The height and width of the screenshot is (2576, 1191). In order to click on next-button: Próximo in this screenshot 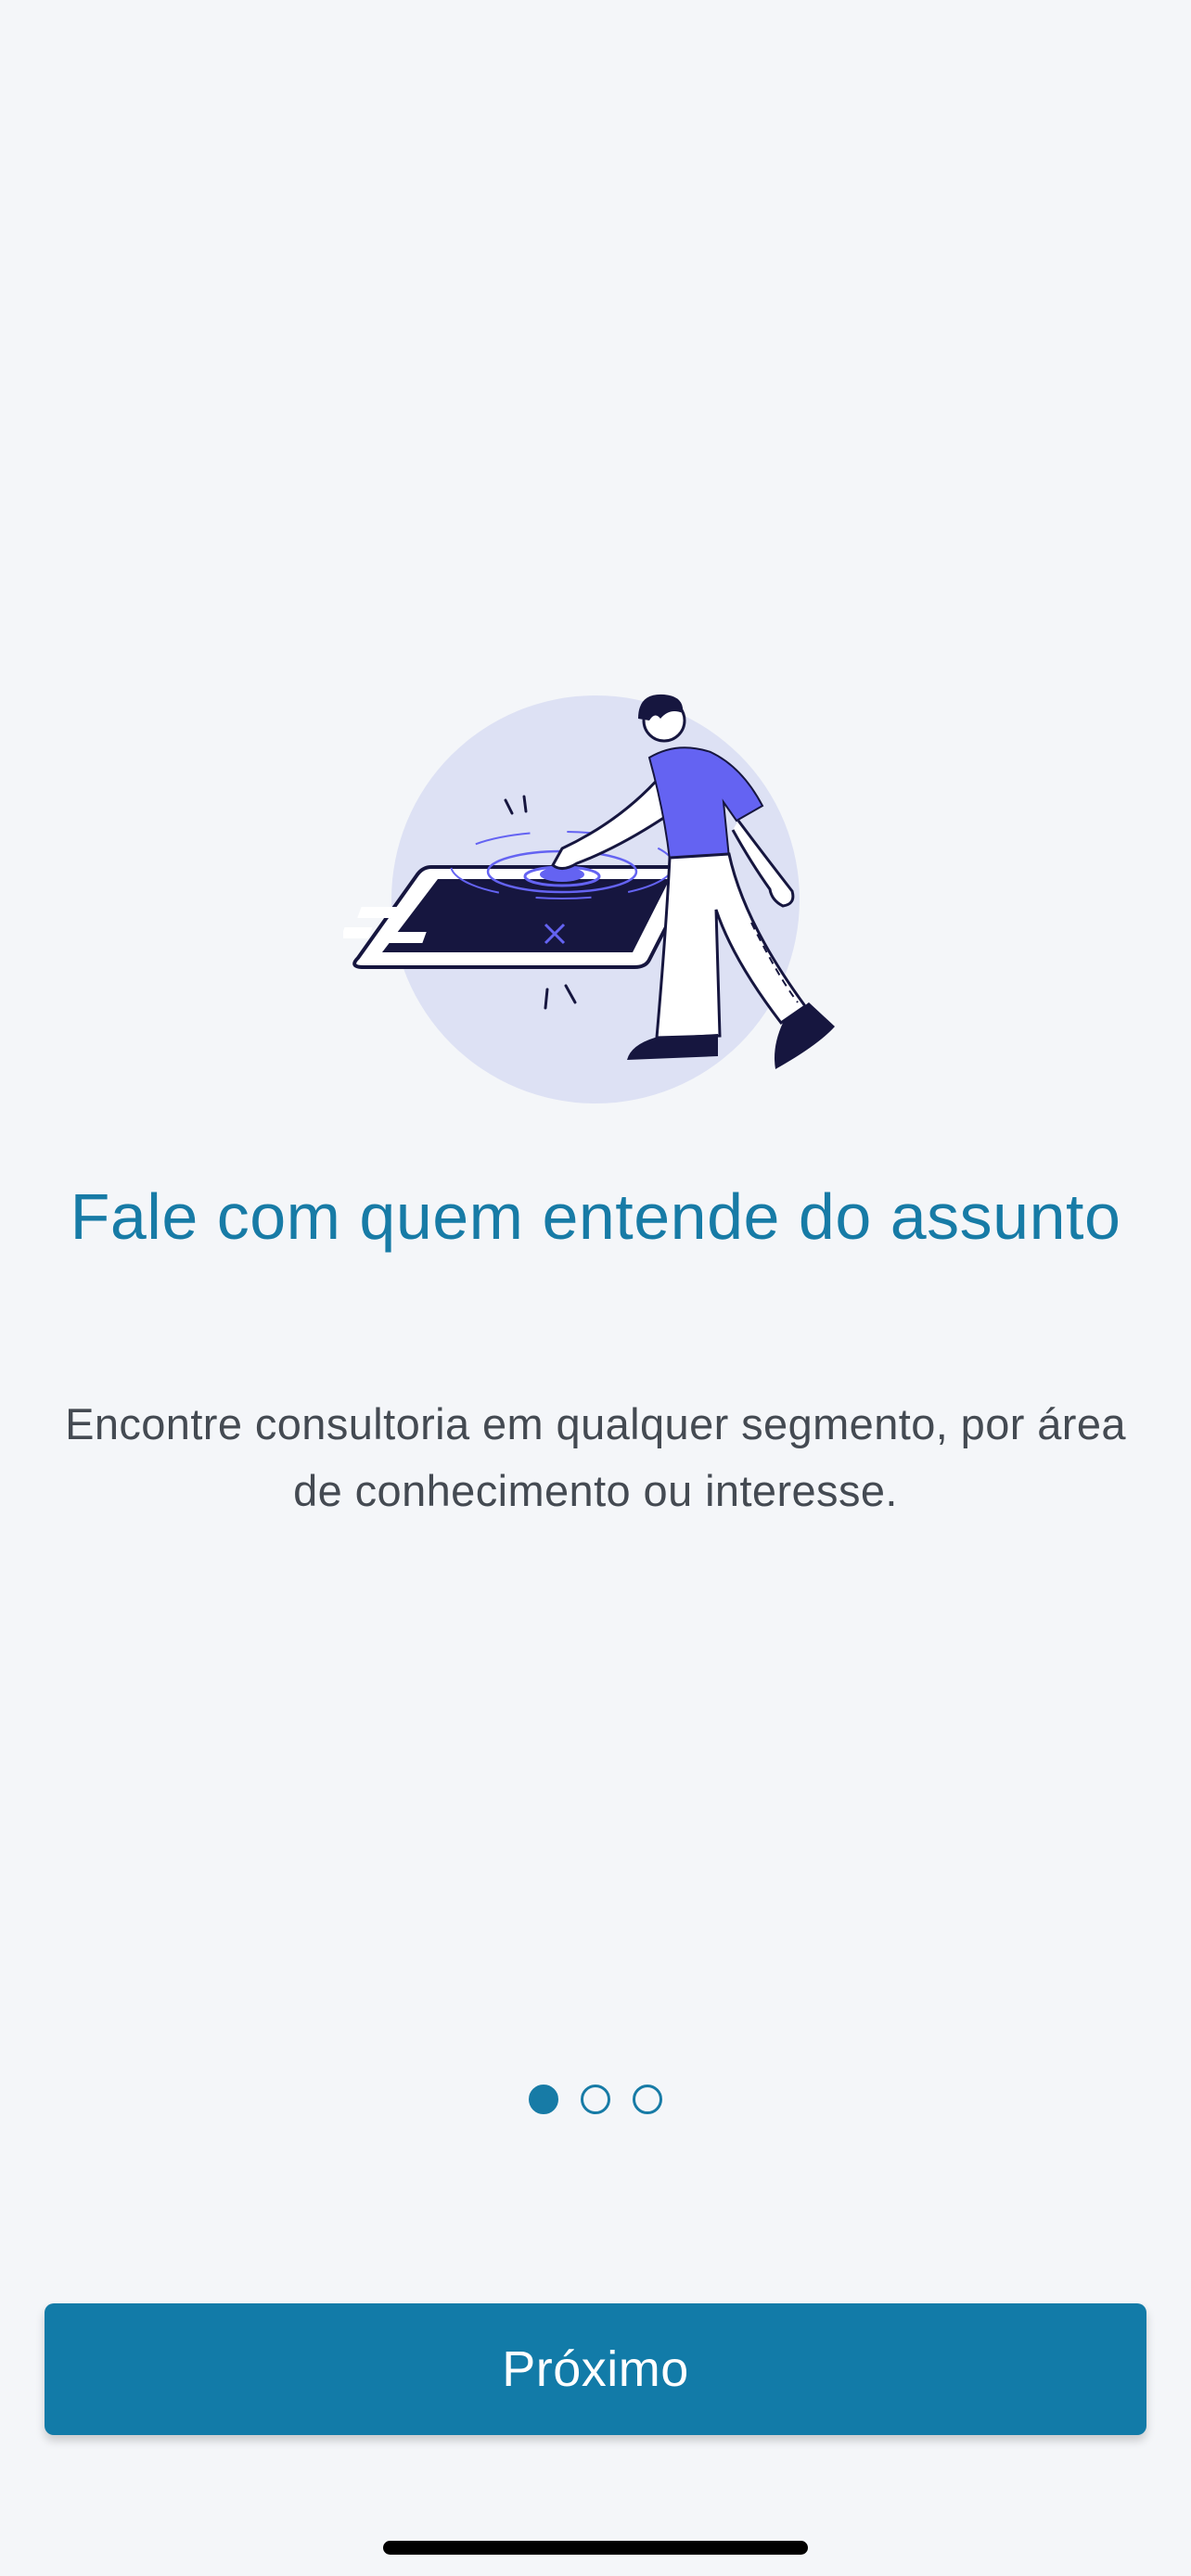, I will do `click(595, 2369)`.